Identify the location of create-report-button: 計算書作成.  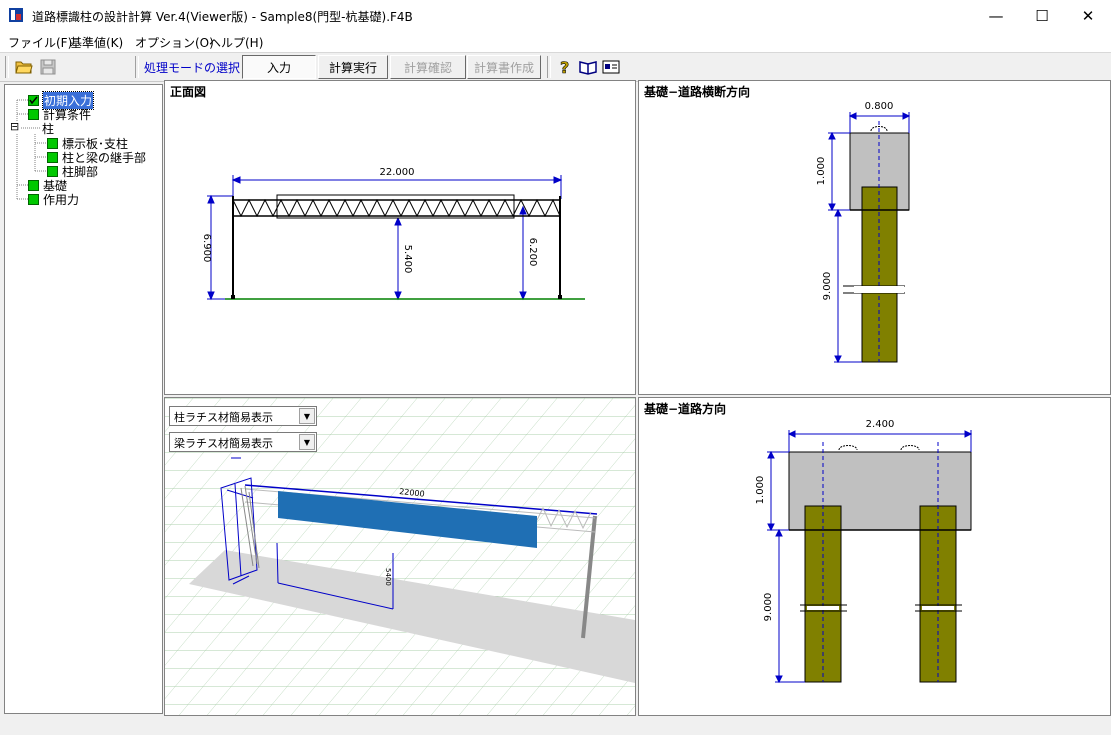
(504, 67).